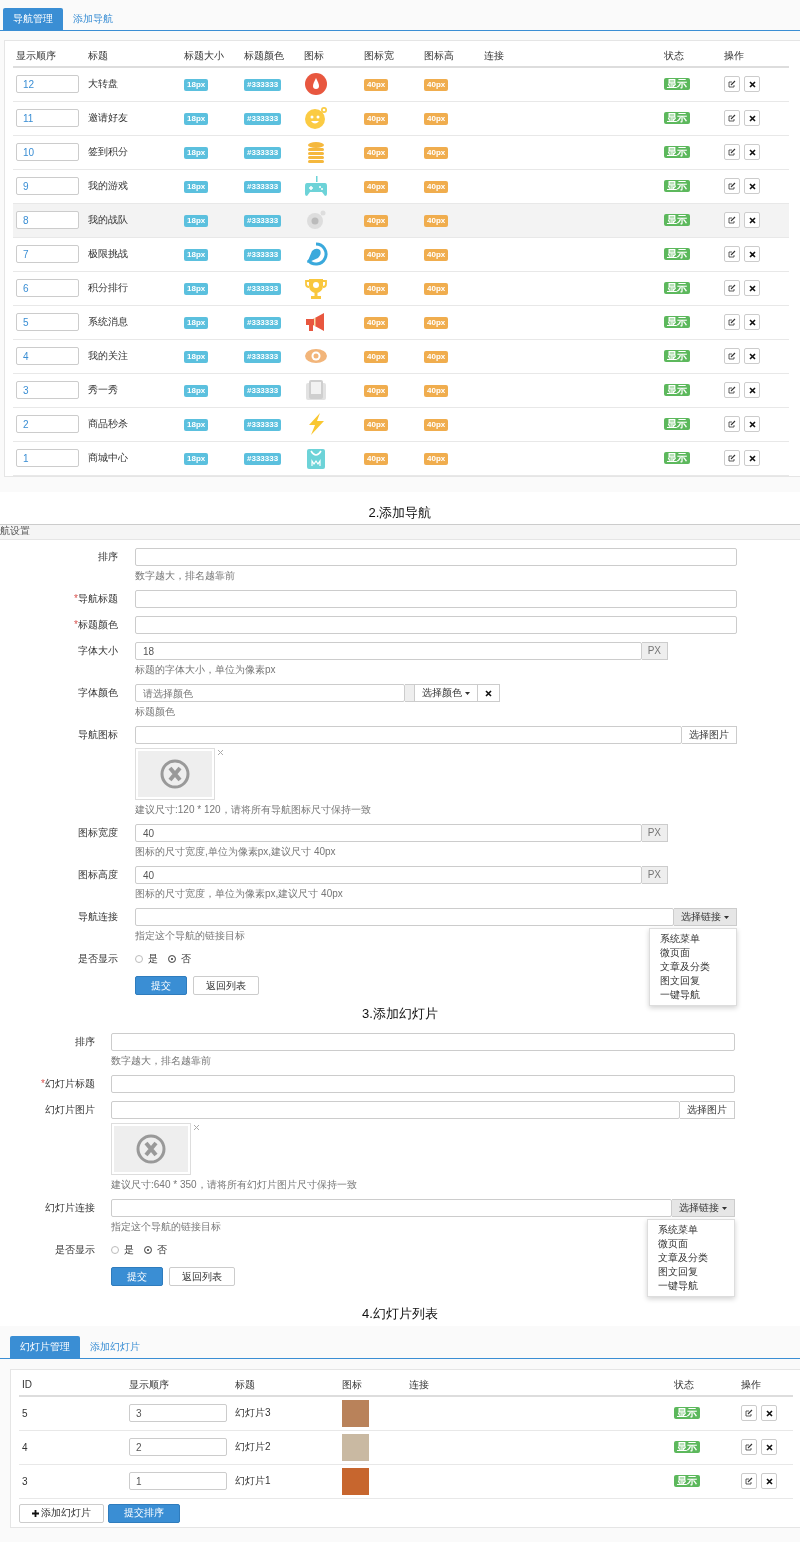 Image resolution: width=800 pixels, height=1548 pixels. Describe the element at coordinates (235, 851) in the screenshot. I see `help-text: 图标的尺寸宽度,单位为像素px,建议尺寸 40px` at that location.